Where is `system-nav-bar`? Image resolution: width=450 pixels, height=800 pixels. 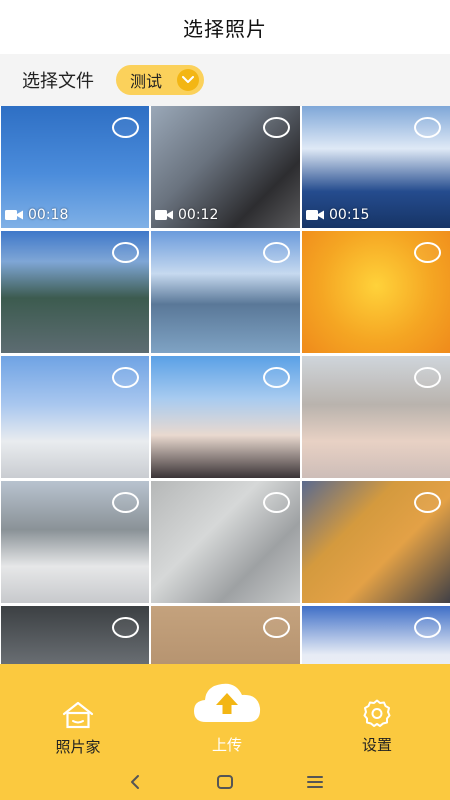
system-nav-bar is located at coordinates (225, 781).